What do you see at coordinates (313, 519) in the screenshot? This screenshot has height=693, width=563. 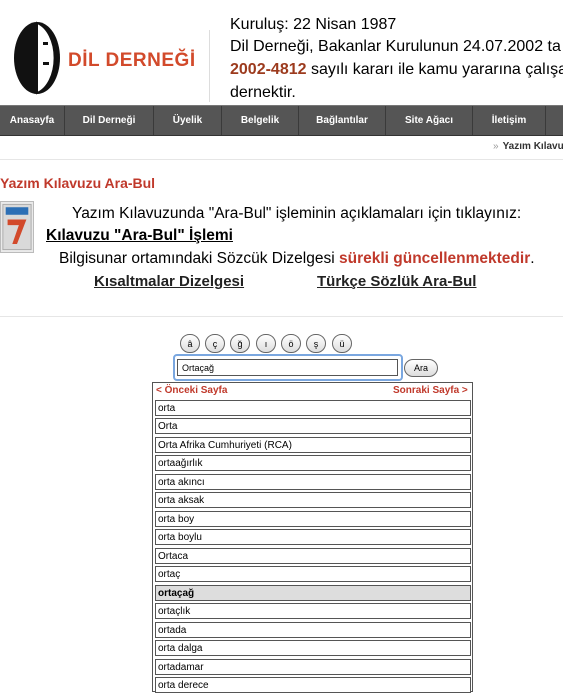 I see `result-row: orta boy` at bounding box center [313, 519].